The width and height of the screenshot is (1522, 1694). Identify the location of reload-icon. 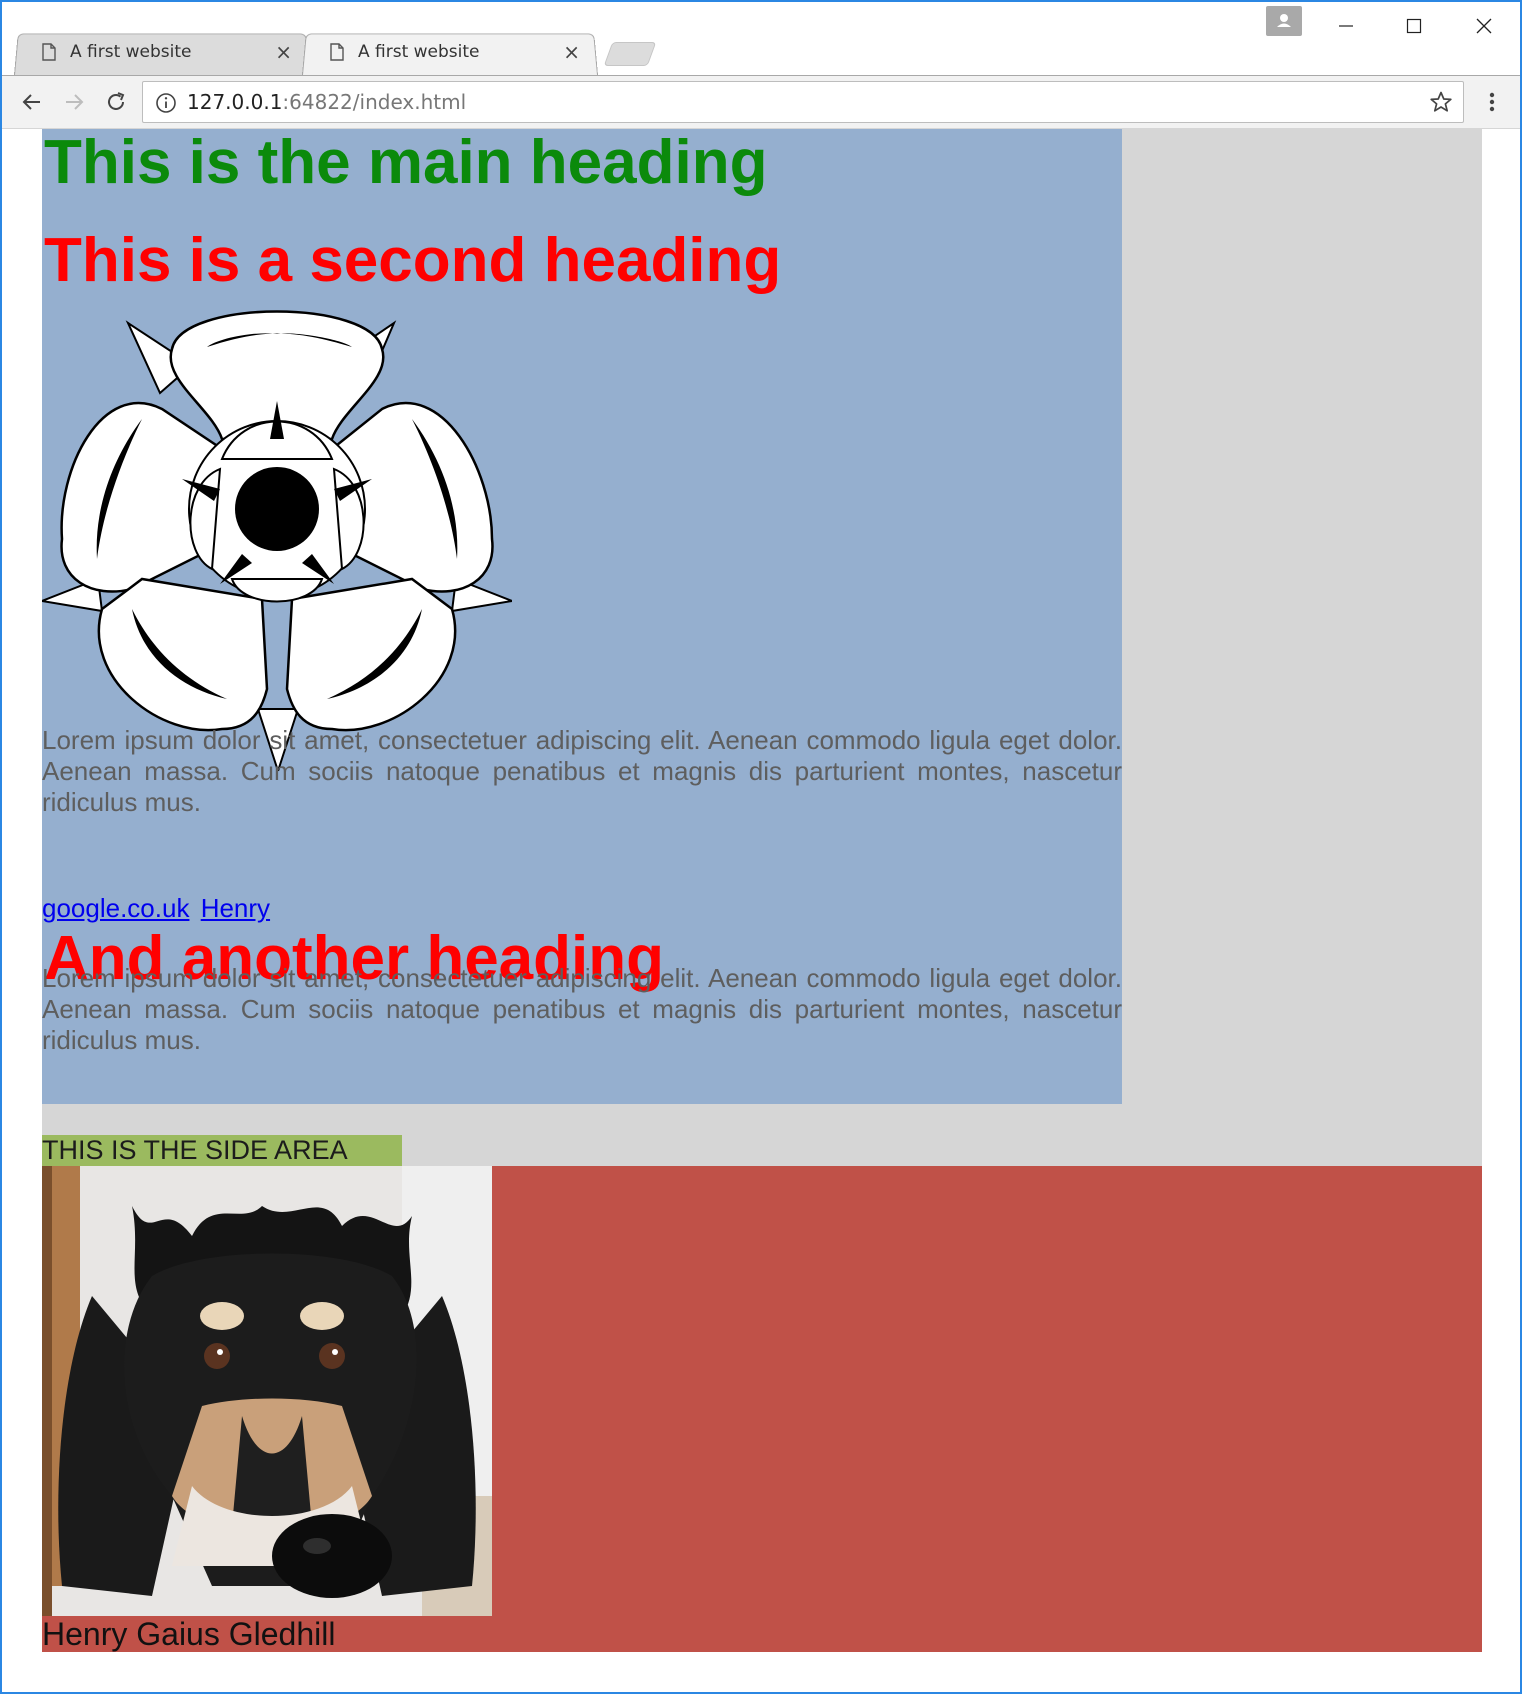
(116, 102).